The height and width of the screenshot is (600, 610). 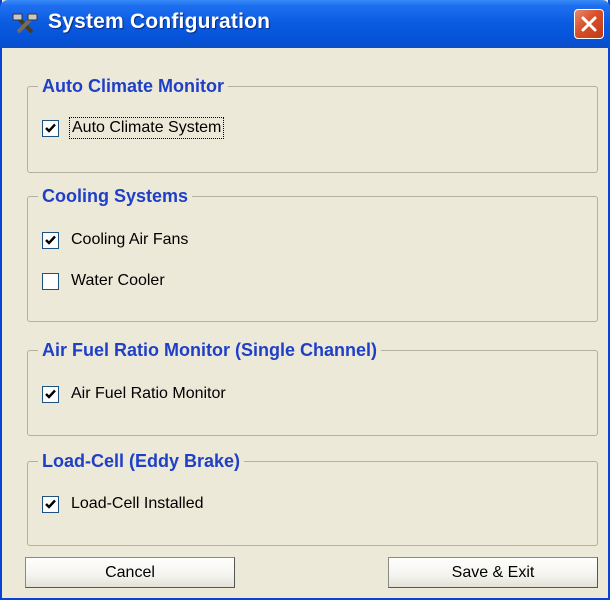 I want to click on load-cell-installed-checkbox, so click(x=50, y=504).